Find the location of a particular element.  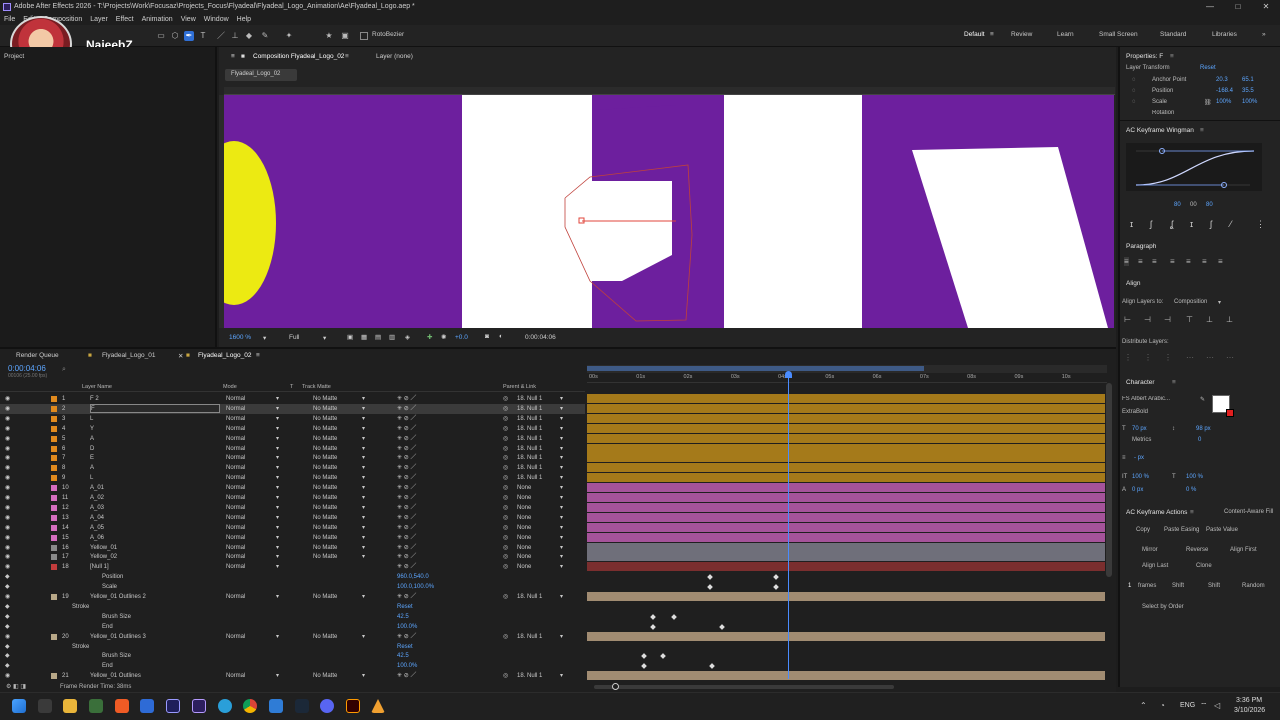

shift-left-button: Shift is located at coordinates (1178, 586).